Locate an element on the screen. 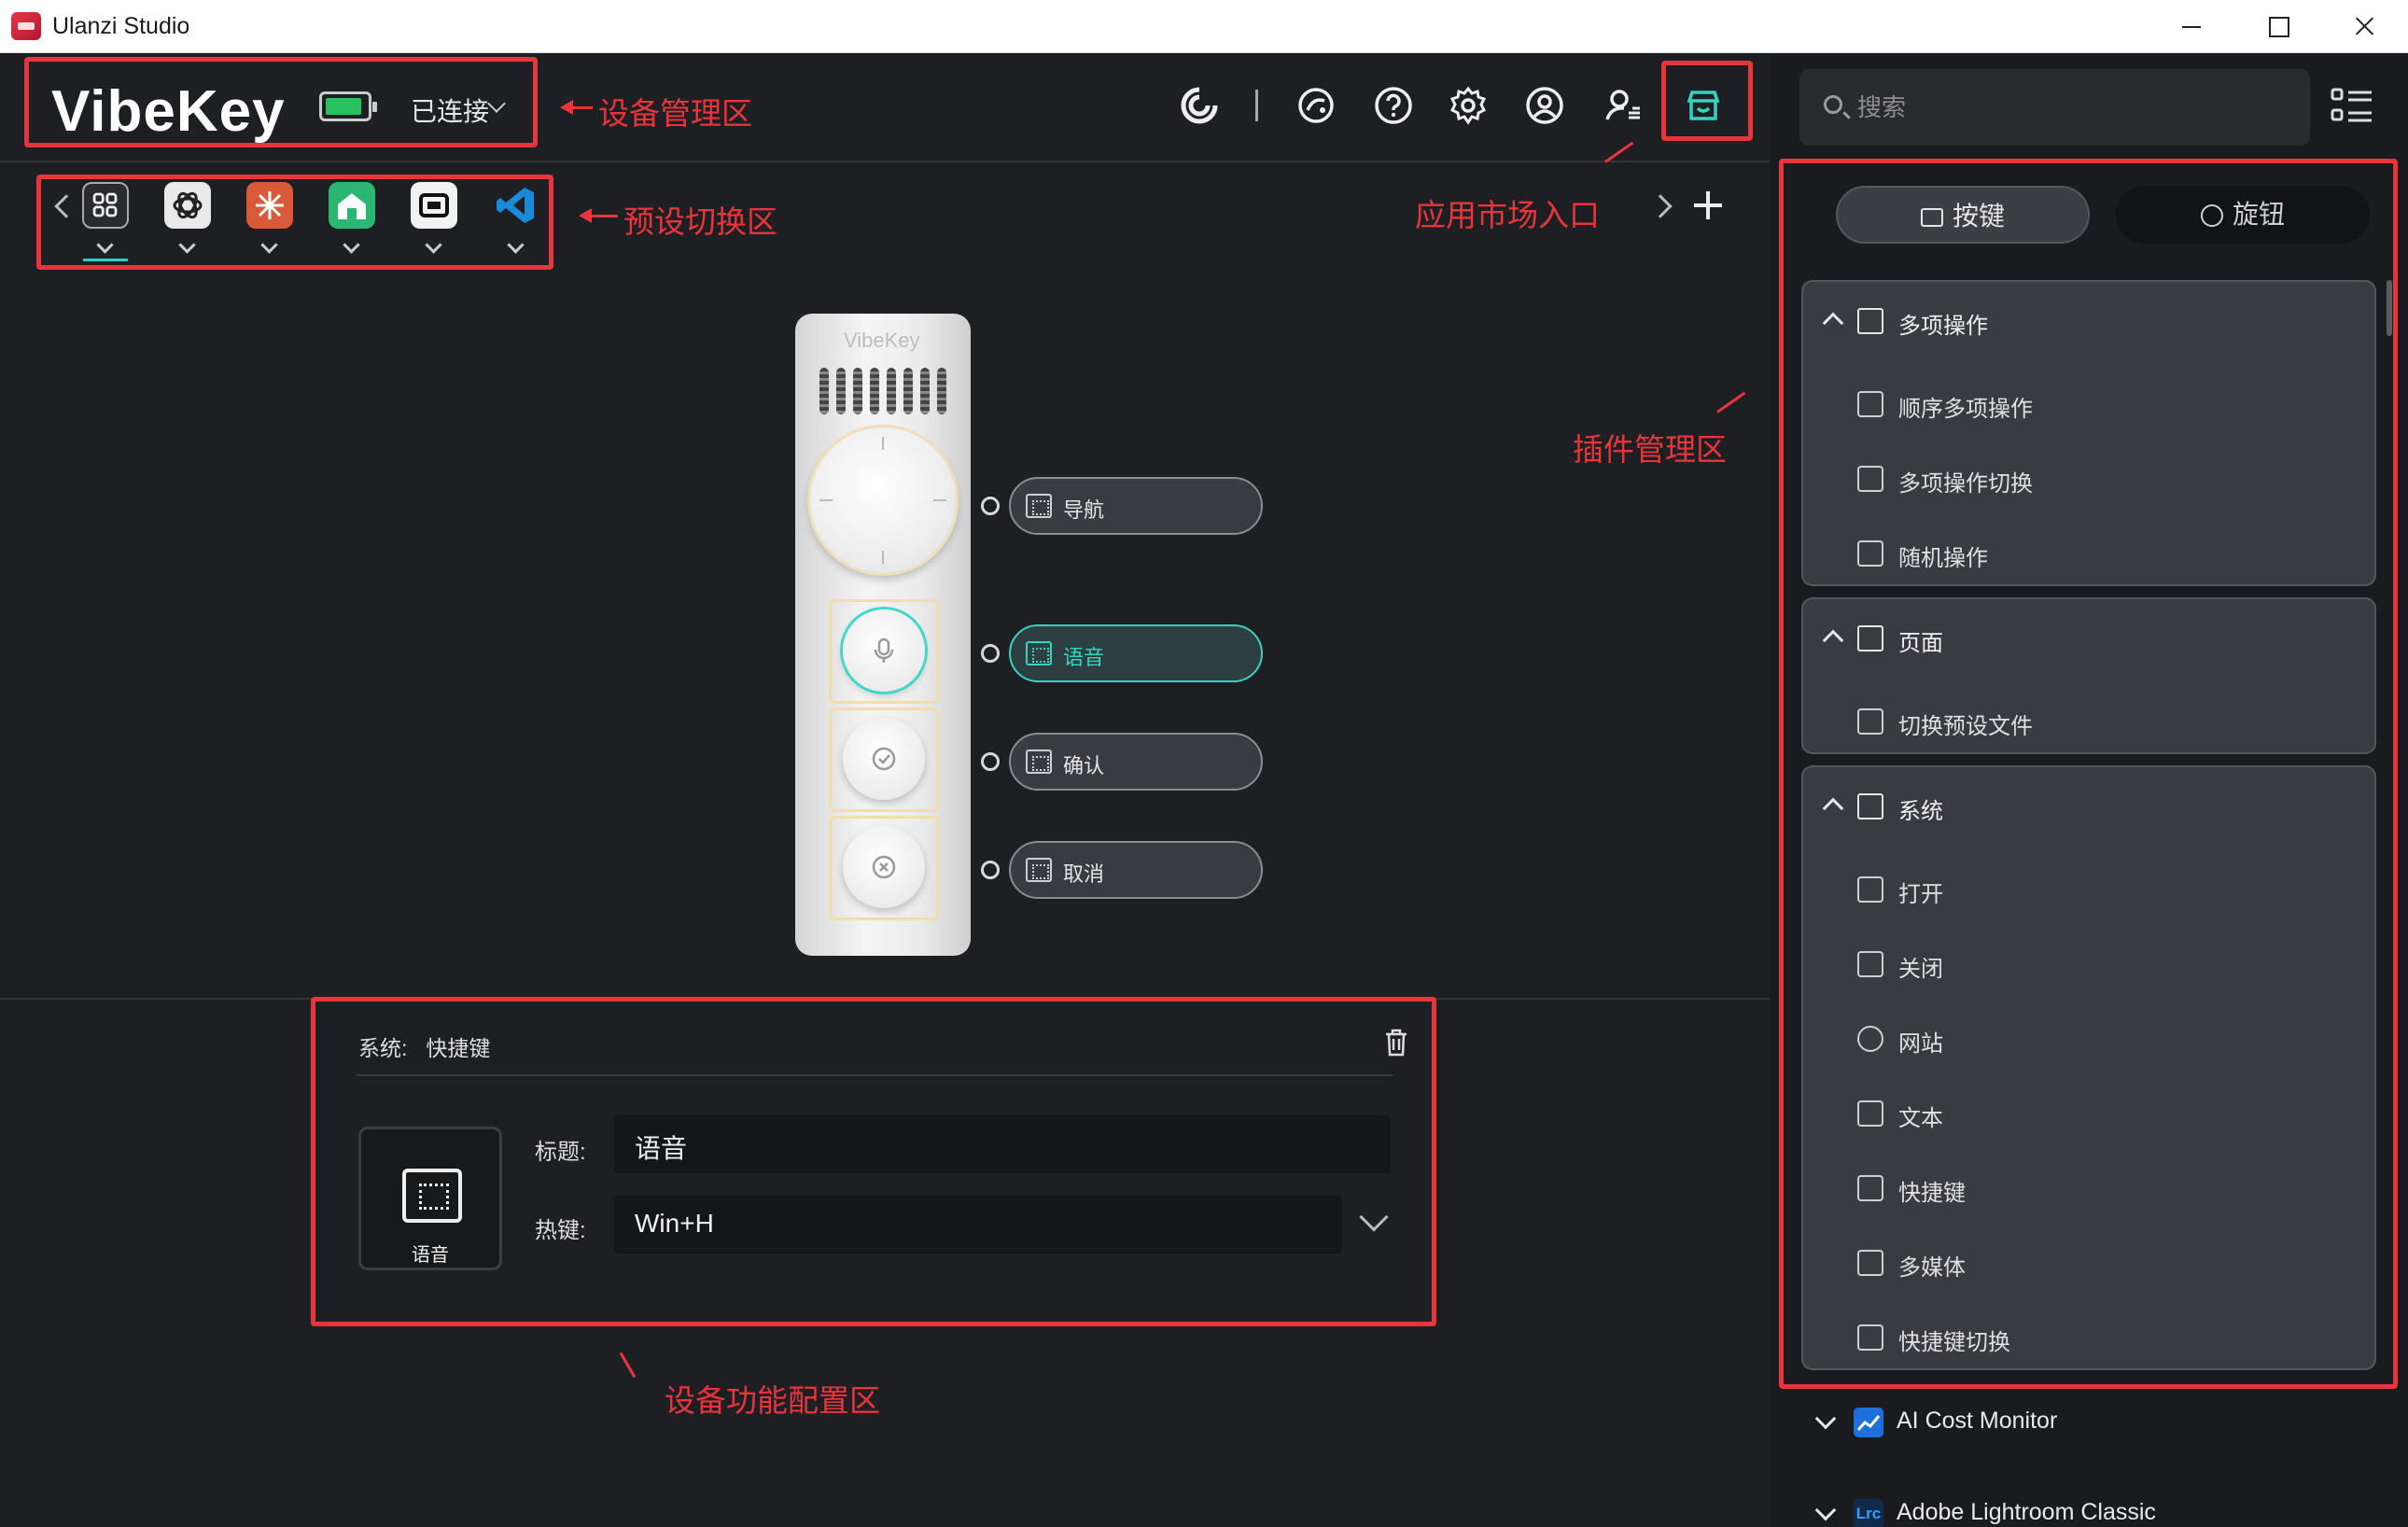 The width and height of the screenshot is (2408, 1527). window-titlebar: Ulanzi Studio is located at coordinates (1204, 26).